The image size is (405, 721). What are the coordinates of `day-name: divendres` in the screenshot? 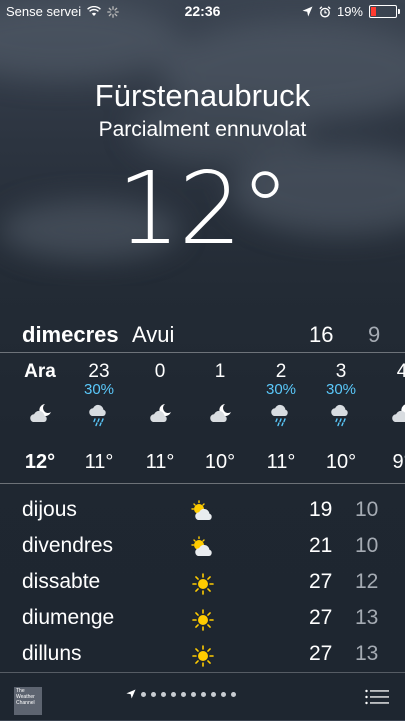 It's located at (68, 545).